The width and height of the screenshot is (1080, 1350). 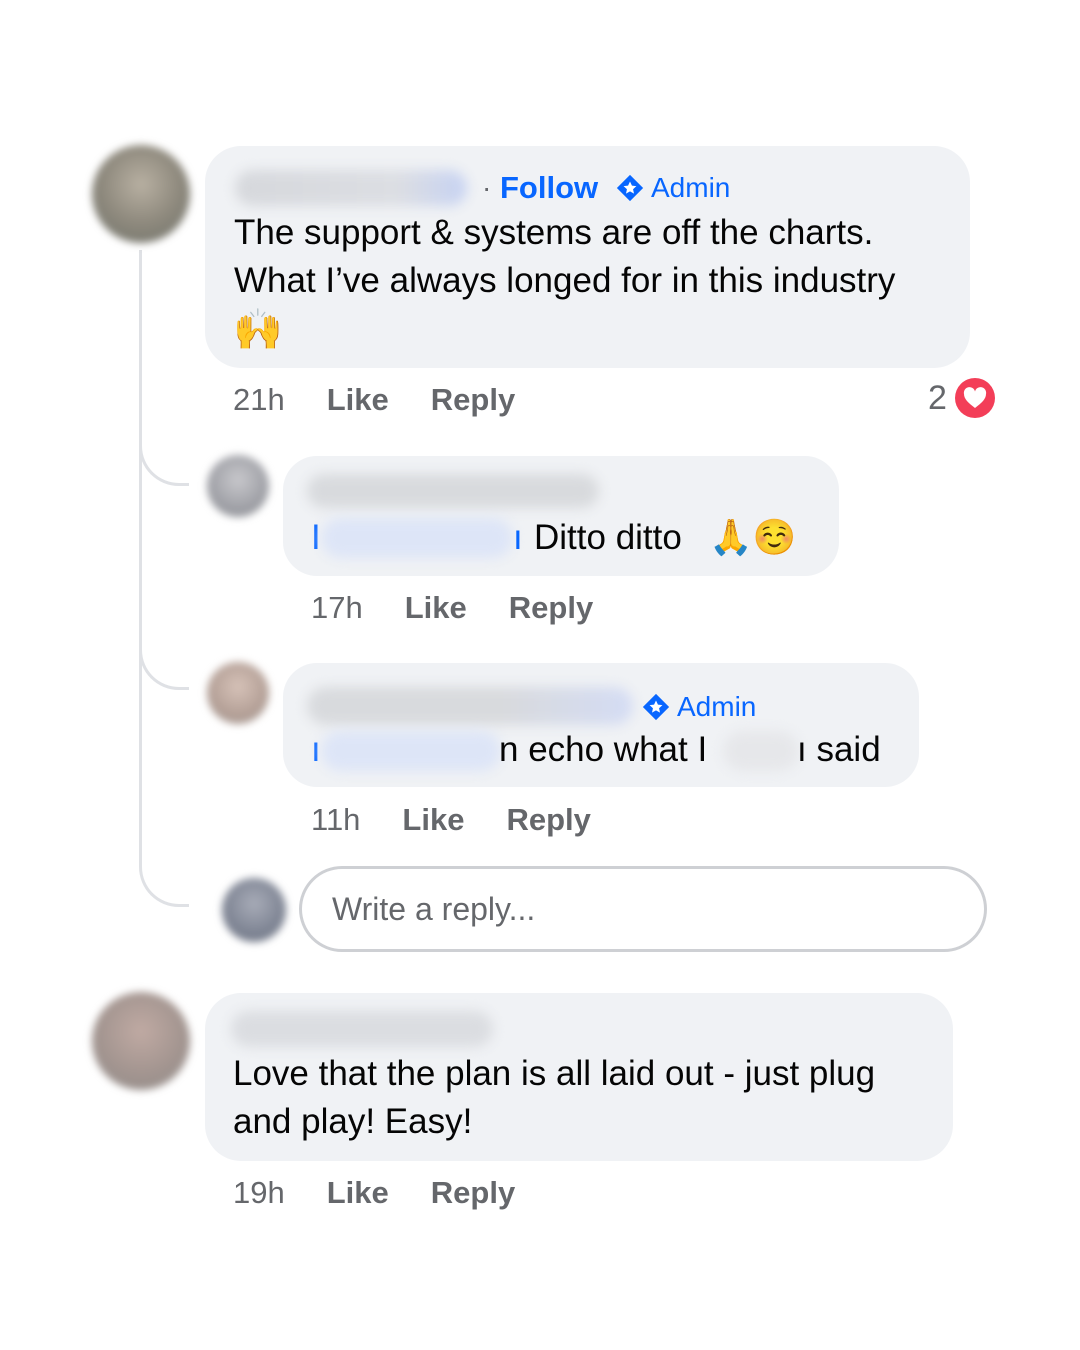 I want to click on mention-link: I, so click(x=316, y=538).